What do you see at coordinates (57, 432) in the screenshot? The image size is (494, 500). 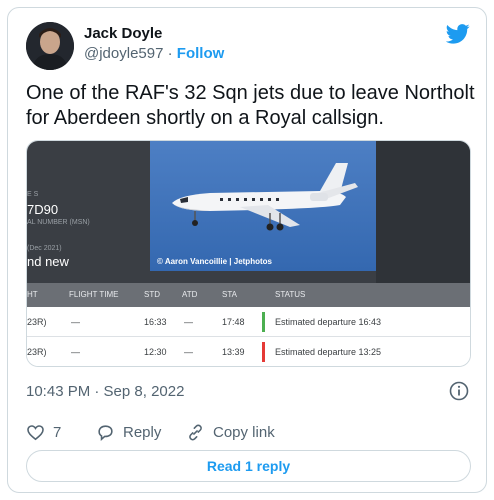 I see `like-count: 7` at bounding box center [57, 432].